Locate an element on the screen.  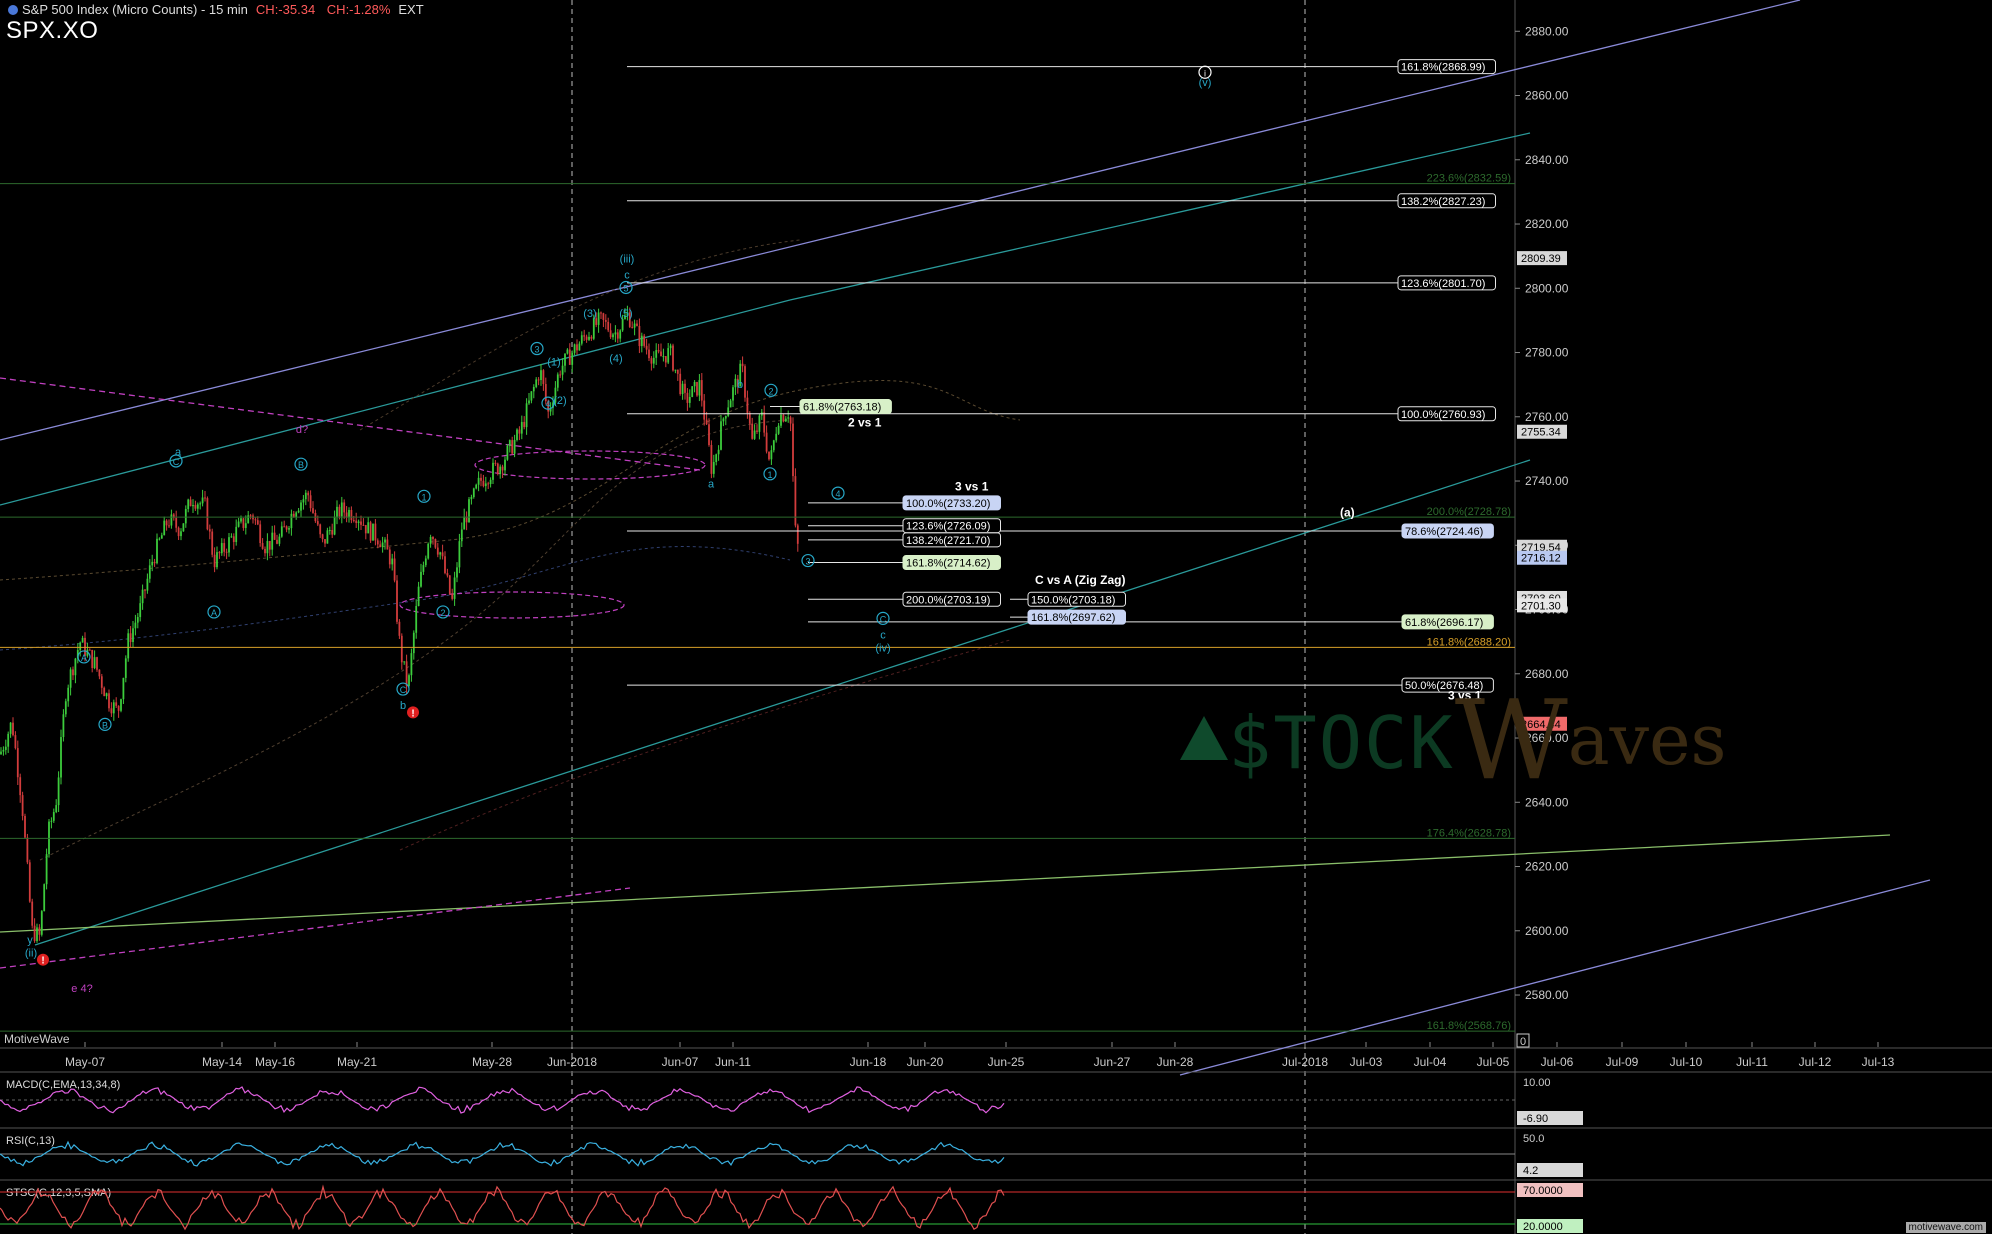
wave-label: (1) is located at coordinates (553, 362).